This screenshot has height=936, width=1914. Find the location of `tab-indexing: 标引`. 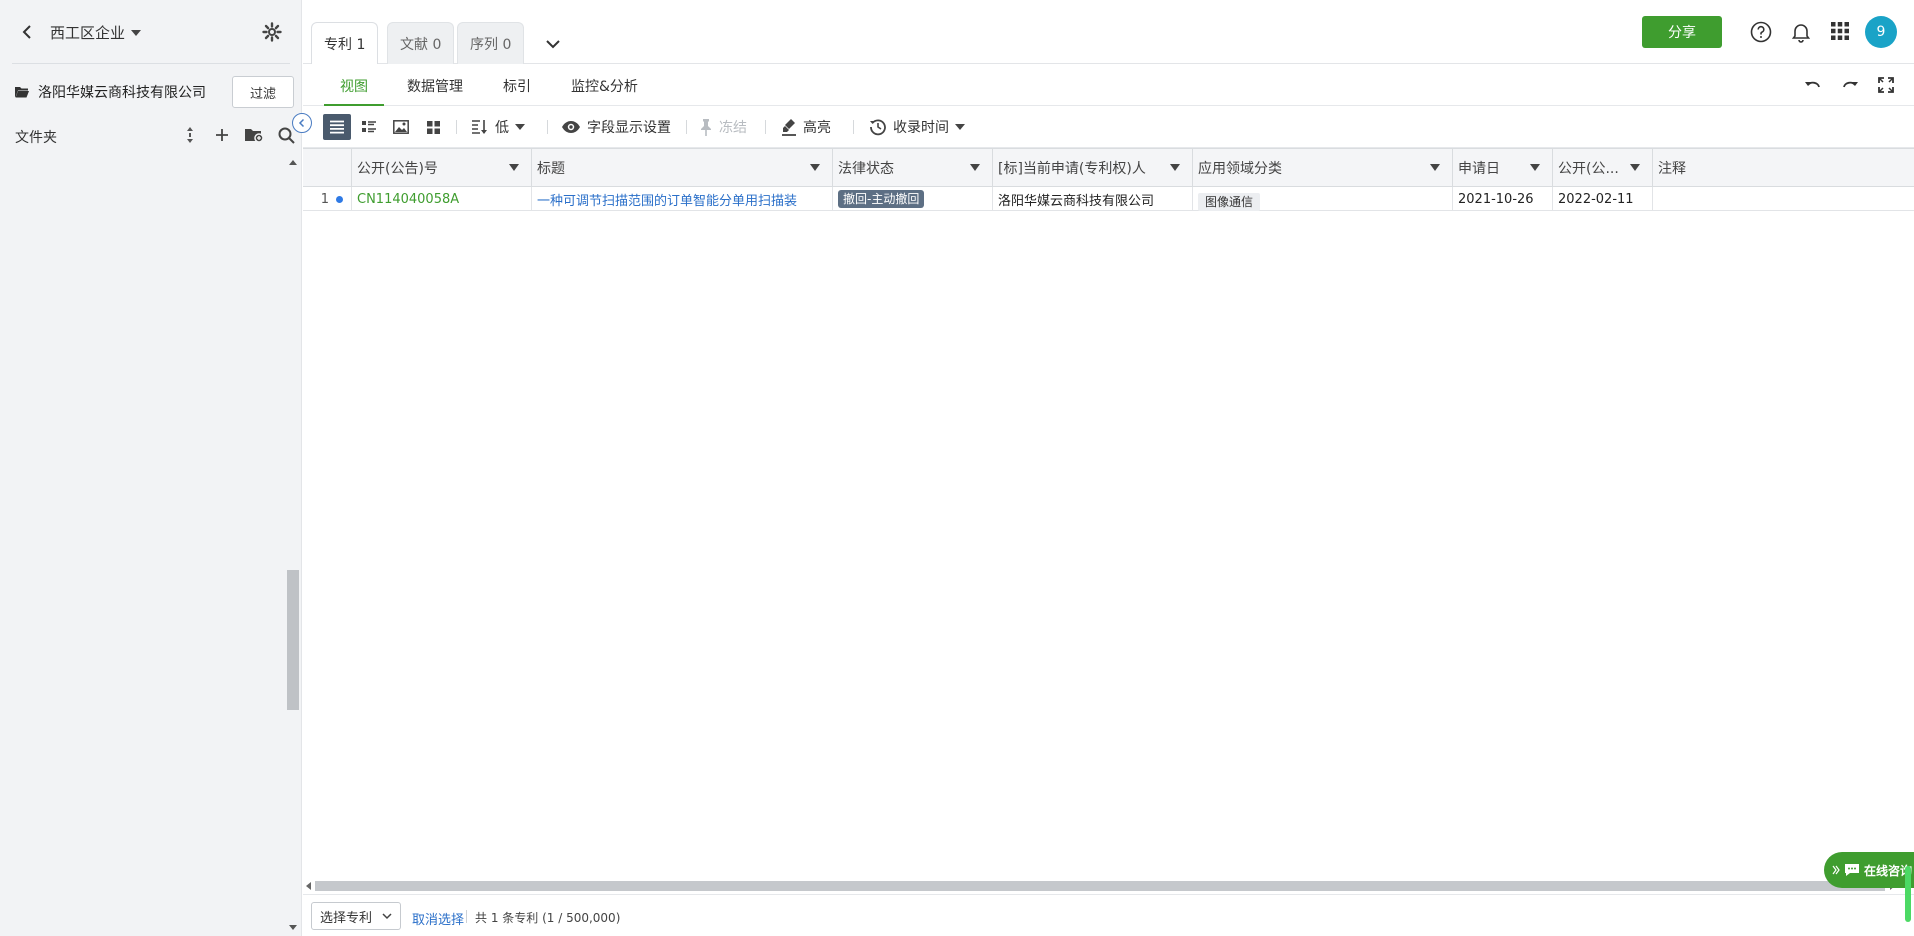

tab-indexing: 标引 is located at coordinates (517, 91).